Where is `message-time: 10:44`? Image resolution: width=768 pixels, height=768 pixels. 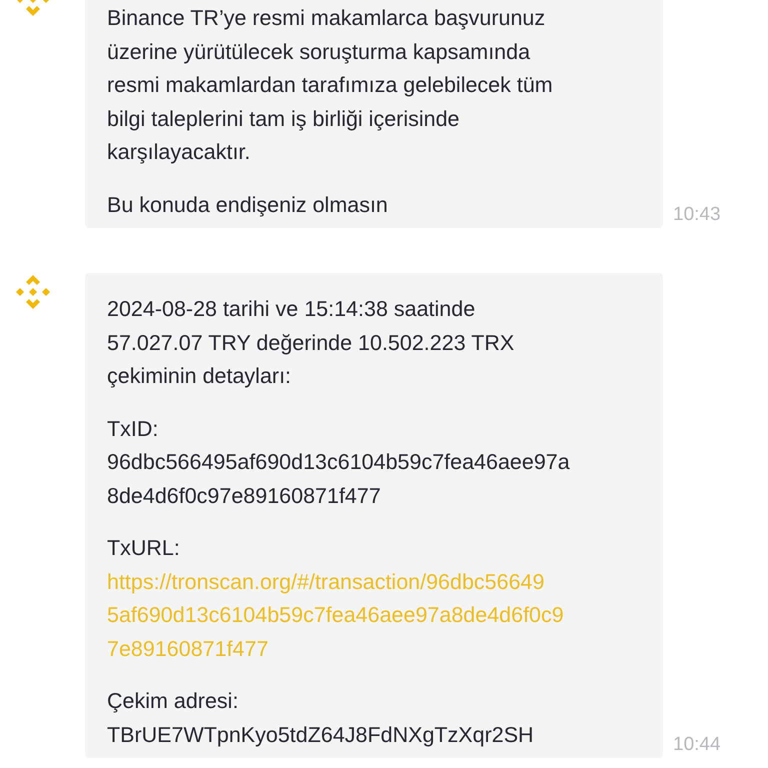 message-time: 10:44 is located at coordinates (697, 745).